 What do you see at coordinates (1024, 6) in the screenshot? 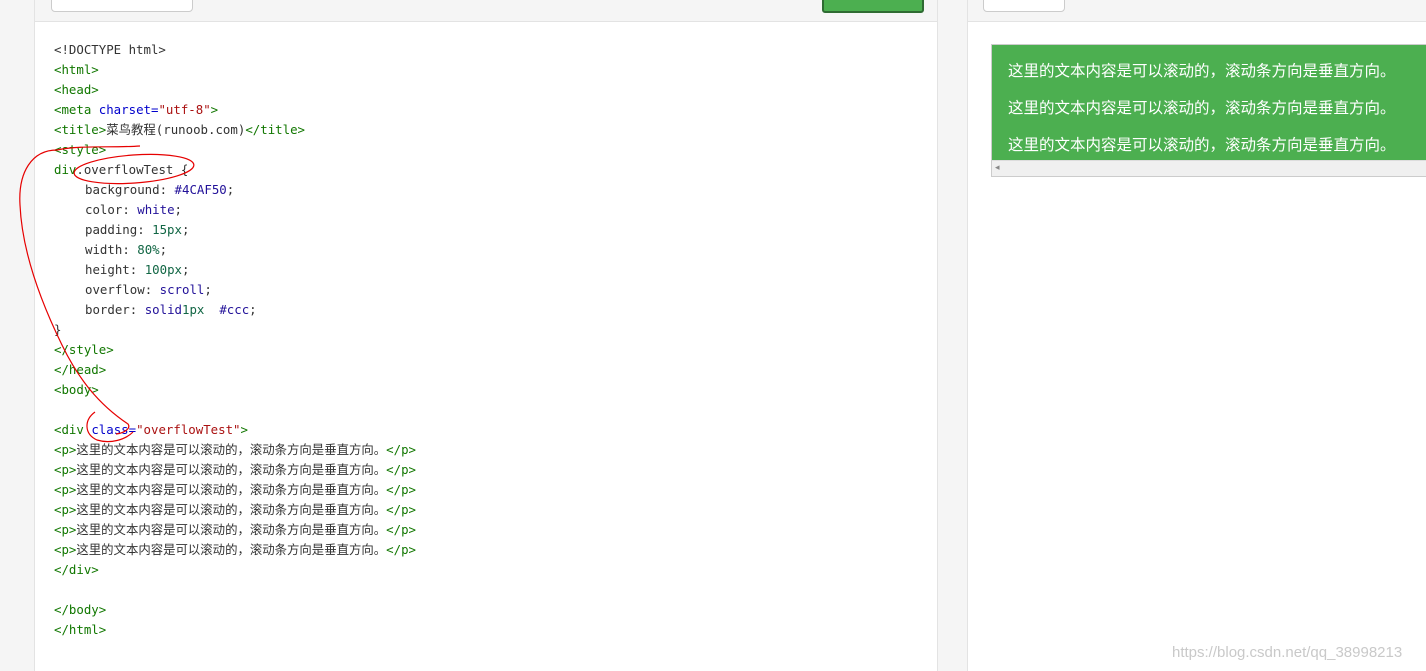
I see `preview-toolbar-button` at bounding box center [1024, 6].